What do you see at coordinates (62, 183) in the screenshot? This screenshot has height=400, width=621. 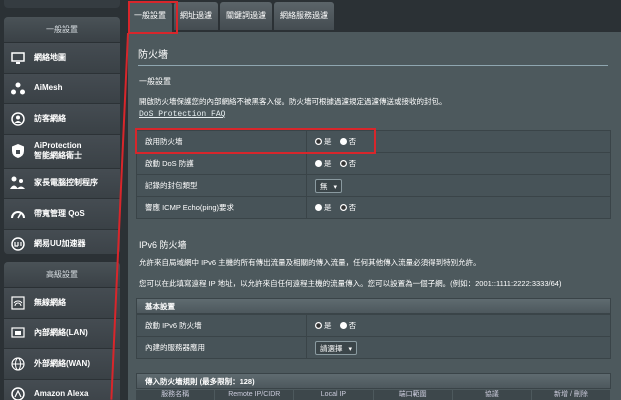 I see `sidebar-item-parental-control: 家長電腦控制程序` at bounding box center [62, 183].